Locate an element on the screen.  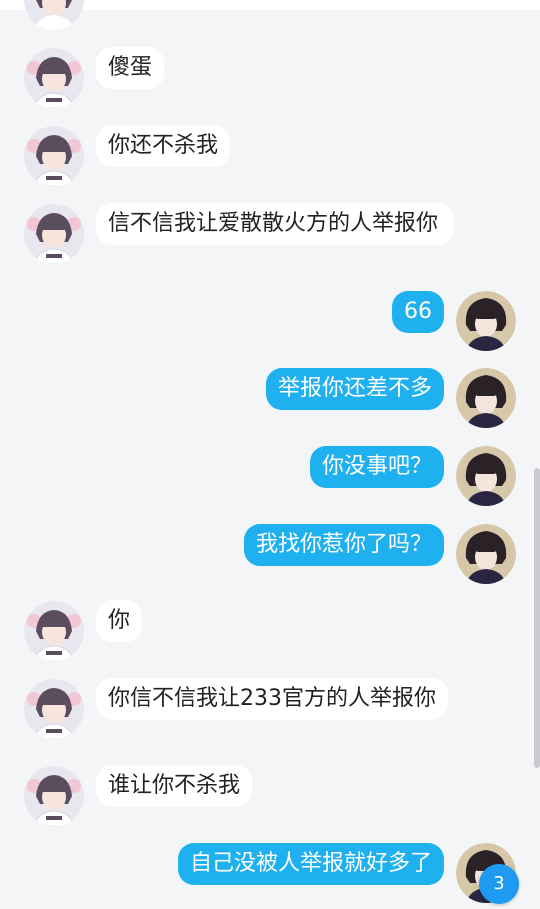
outgoing-message-bubble: 你没事吧？ is located at coordinates (376, 467).